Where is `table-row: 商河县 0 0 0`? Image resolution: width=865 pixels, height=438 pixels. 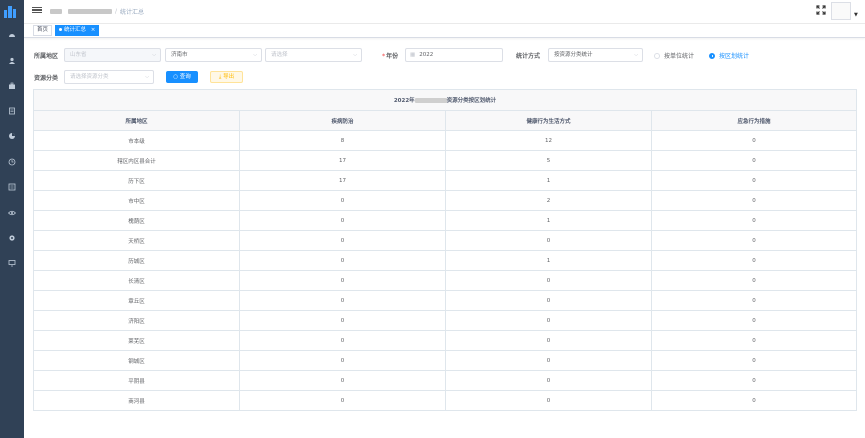
table-row: 商河县 0 0 0 is located at coordinates (445, 400).